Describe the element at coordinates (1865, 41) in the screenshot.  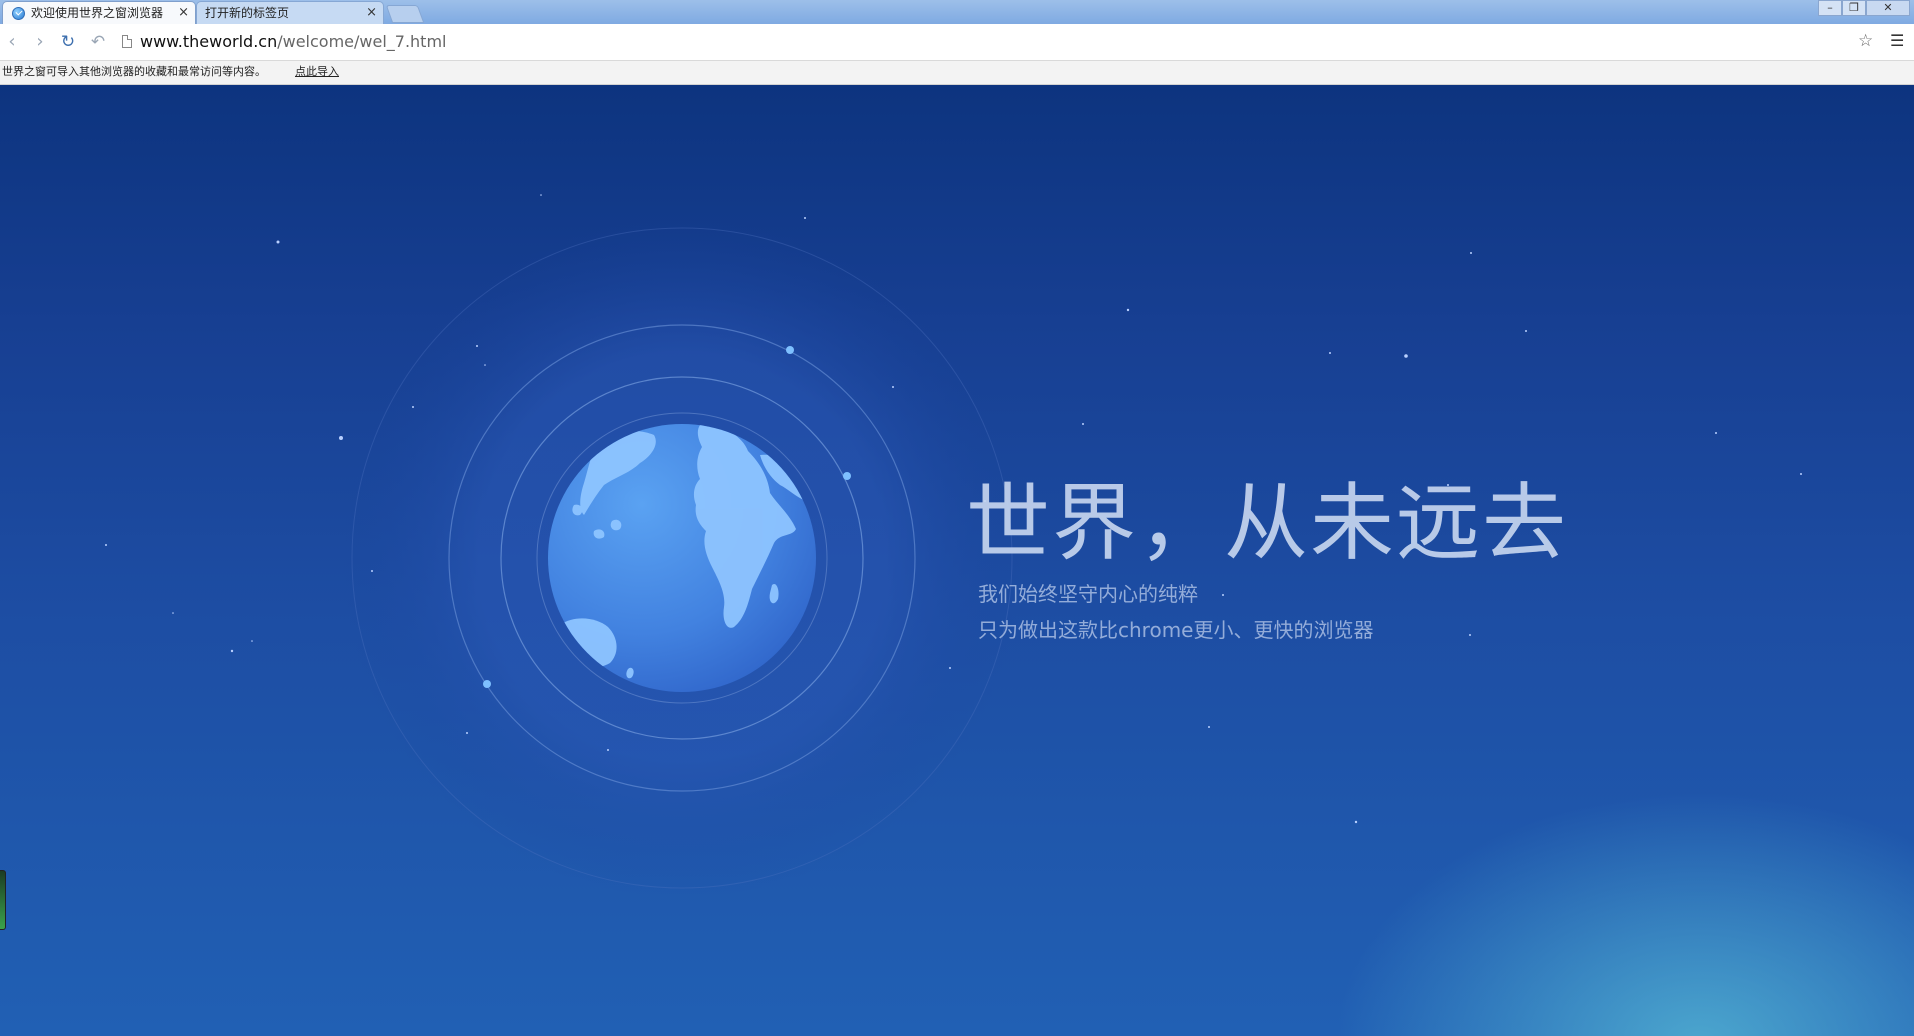
I see `star-icon: ☆` at that location.